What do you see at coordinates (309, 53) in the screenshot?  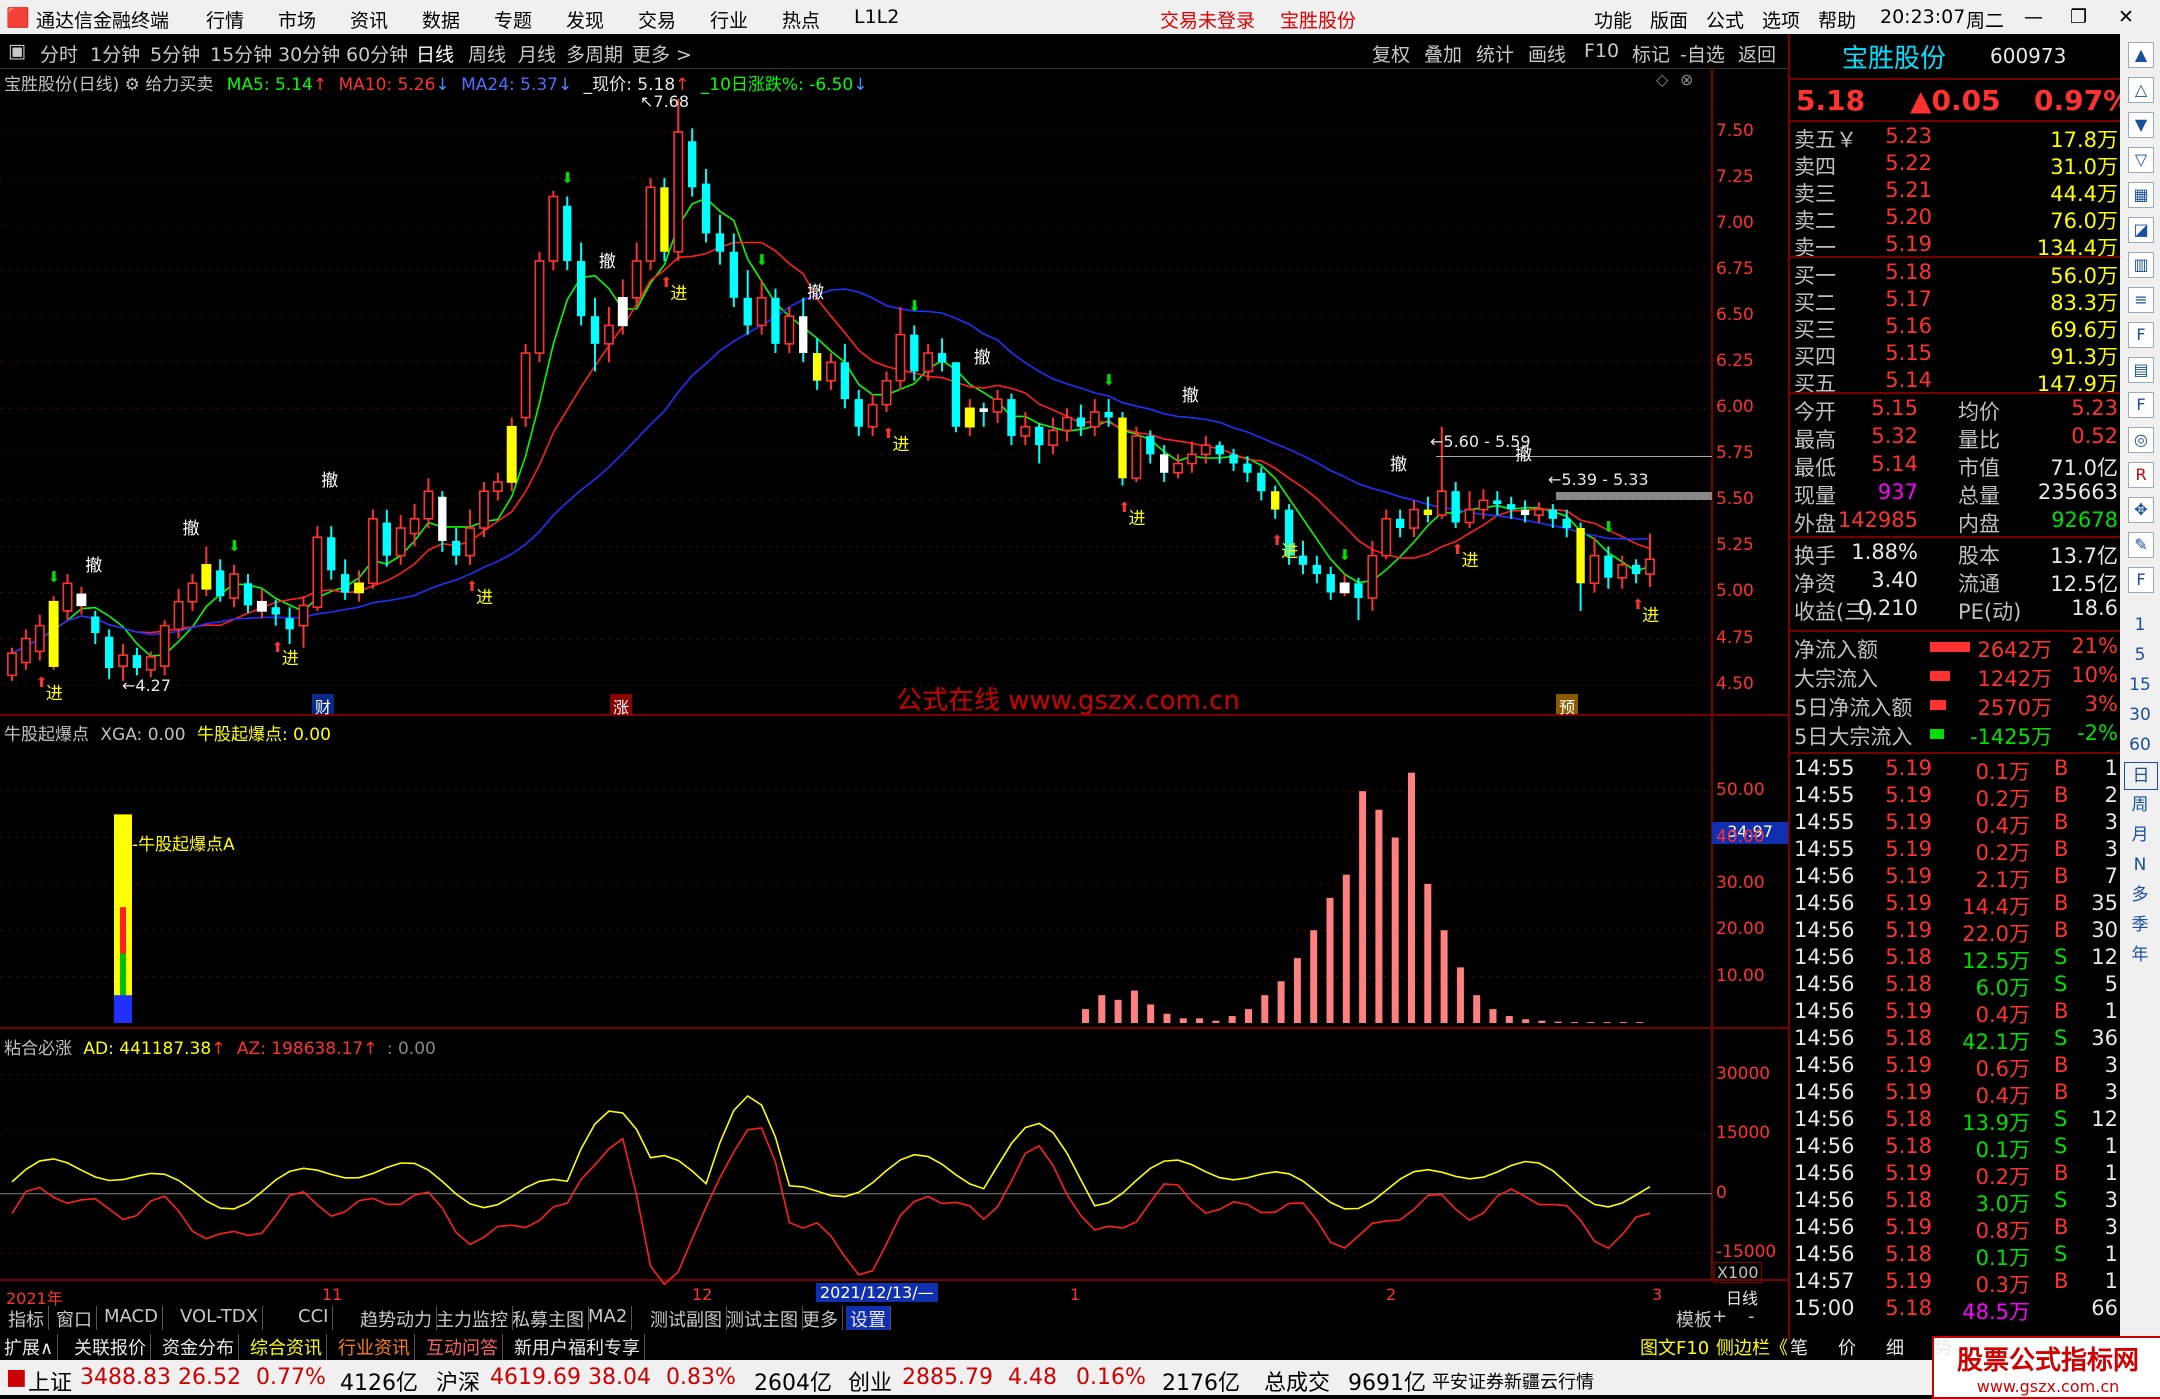 I see `period-tab: 30分钟` at bounding box center [309, 53].